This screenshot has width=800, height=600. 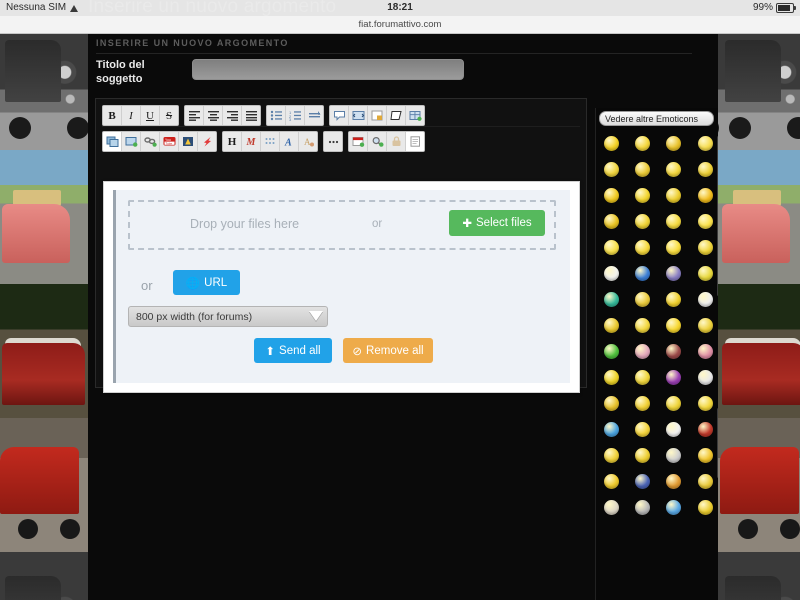 What do you see at coordinates (717, 443) in the screenshot?
I see `emoticon-scrollbar-lower` at bounding box center [717, 443].